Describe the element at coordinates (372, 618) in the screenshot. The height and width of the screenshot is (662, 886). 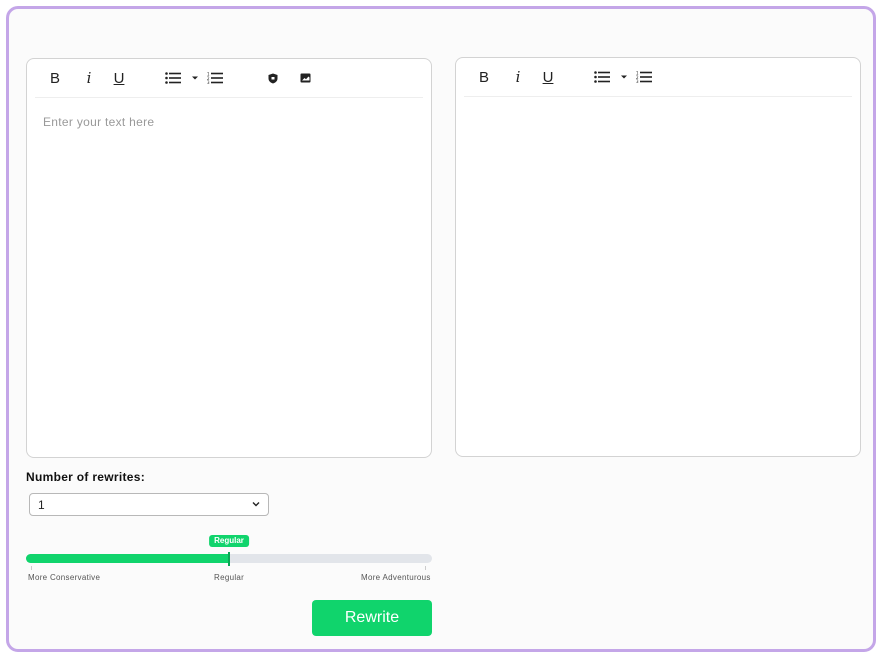
I see `rewrite-button: Rewrite` at that location.